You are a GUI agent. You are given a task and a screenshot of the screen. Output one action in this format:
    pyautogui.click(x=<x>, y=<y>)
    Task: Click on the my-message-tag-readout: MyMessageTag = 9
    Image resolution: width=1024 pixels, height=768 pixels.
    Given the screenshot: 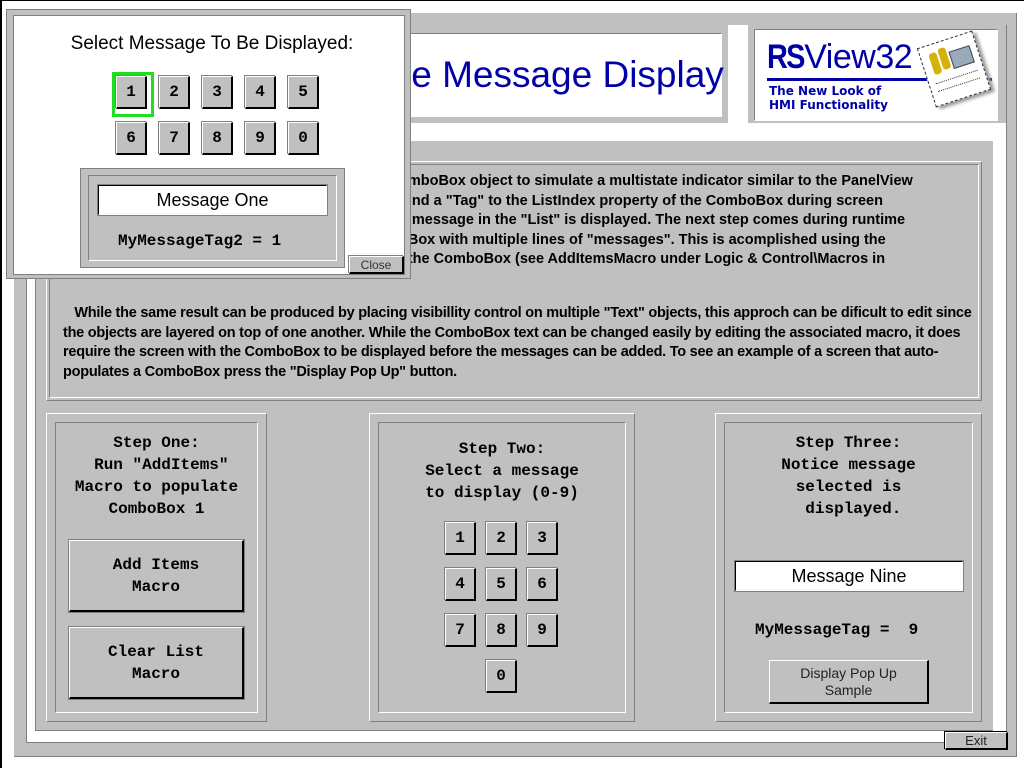 What is the action you would take?
    pyautogui.click(x=837, y=630)
    